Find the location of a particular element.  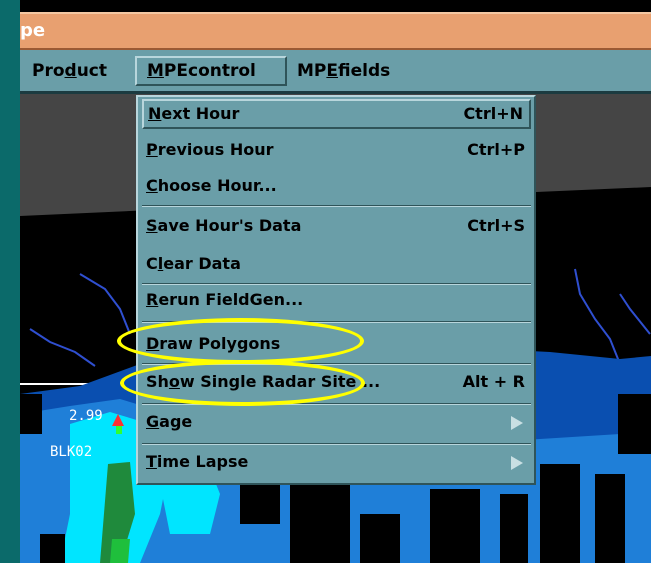

menu-item-time-lapse: Time Lapse is located at coordinates (336, 462).